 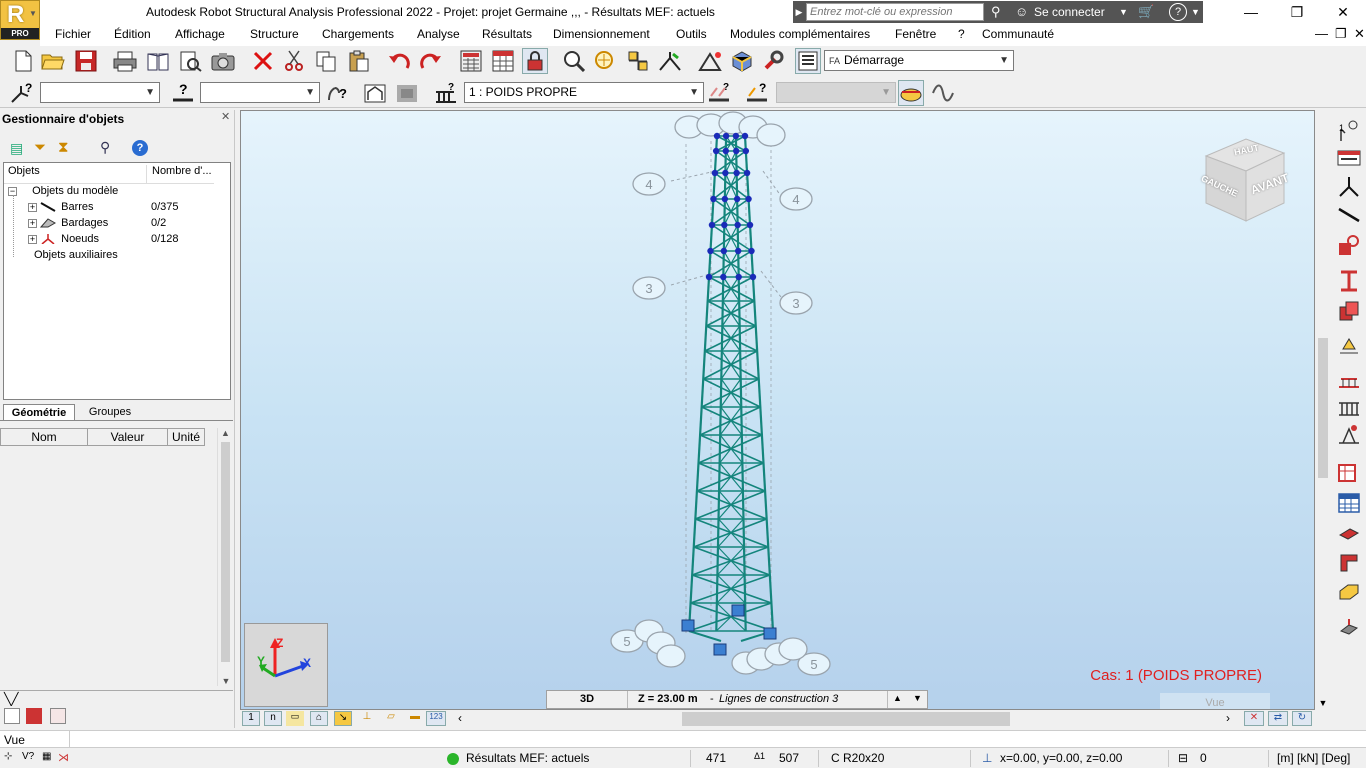 What do you see at coordinates (1123, 12) in the screenshot?
I see `chevron-down-icon: ▼` at bounding box center [1123, 12].